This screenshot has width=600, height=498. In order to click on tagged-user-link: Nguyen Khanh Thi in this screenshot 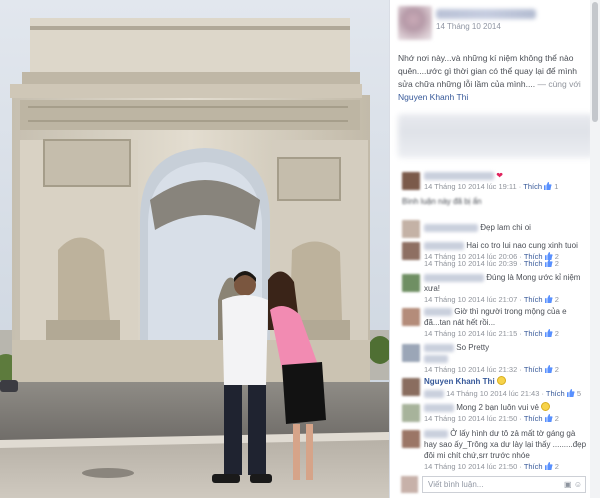, I will do `click(433, 97)`.